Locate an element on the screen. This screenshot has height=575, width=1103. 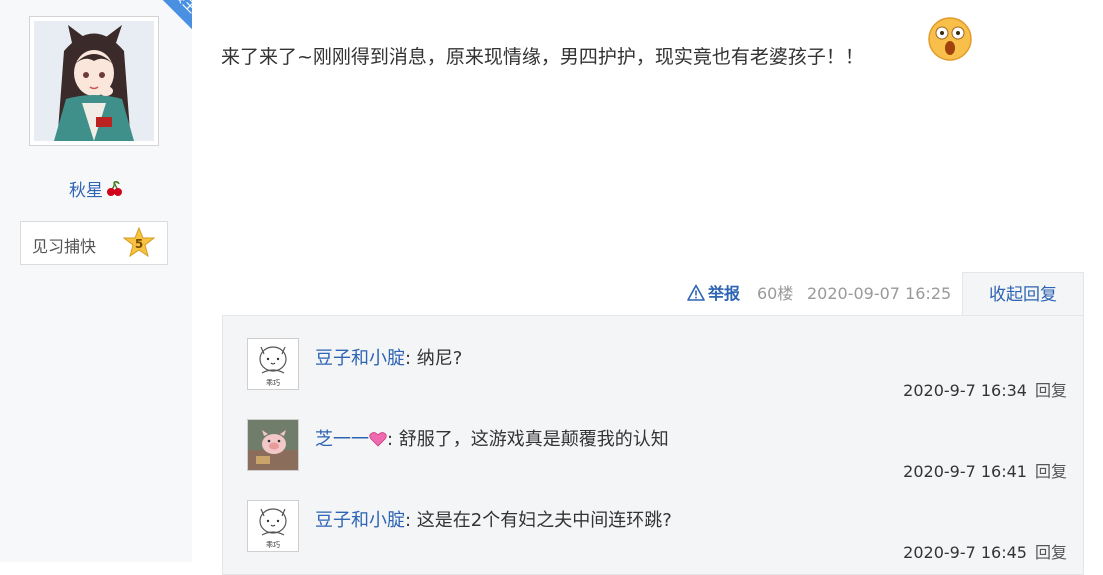
cherry-icon is located at coordinates (114, 191).